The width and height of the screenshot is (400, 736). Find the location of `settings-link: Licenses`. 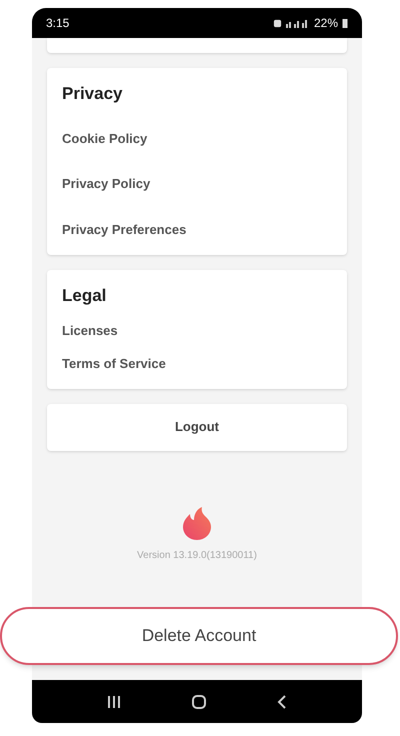

settings-link: Licenses is located at coordinates (197, 330).